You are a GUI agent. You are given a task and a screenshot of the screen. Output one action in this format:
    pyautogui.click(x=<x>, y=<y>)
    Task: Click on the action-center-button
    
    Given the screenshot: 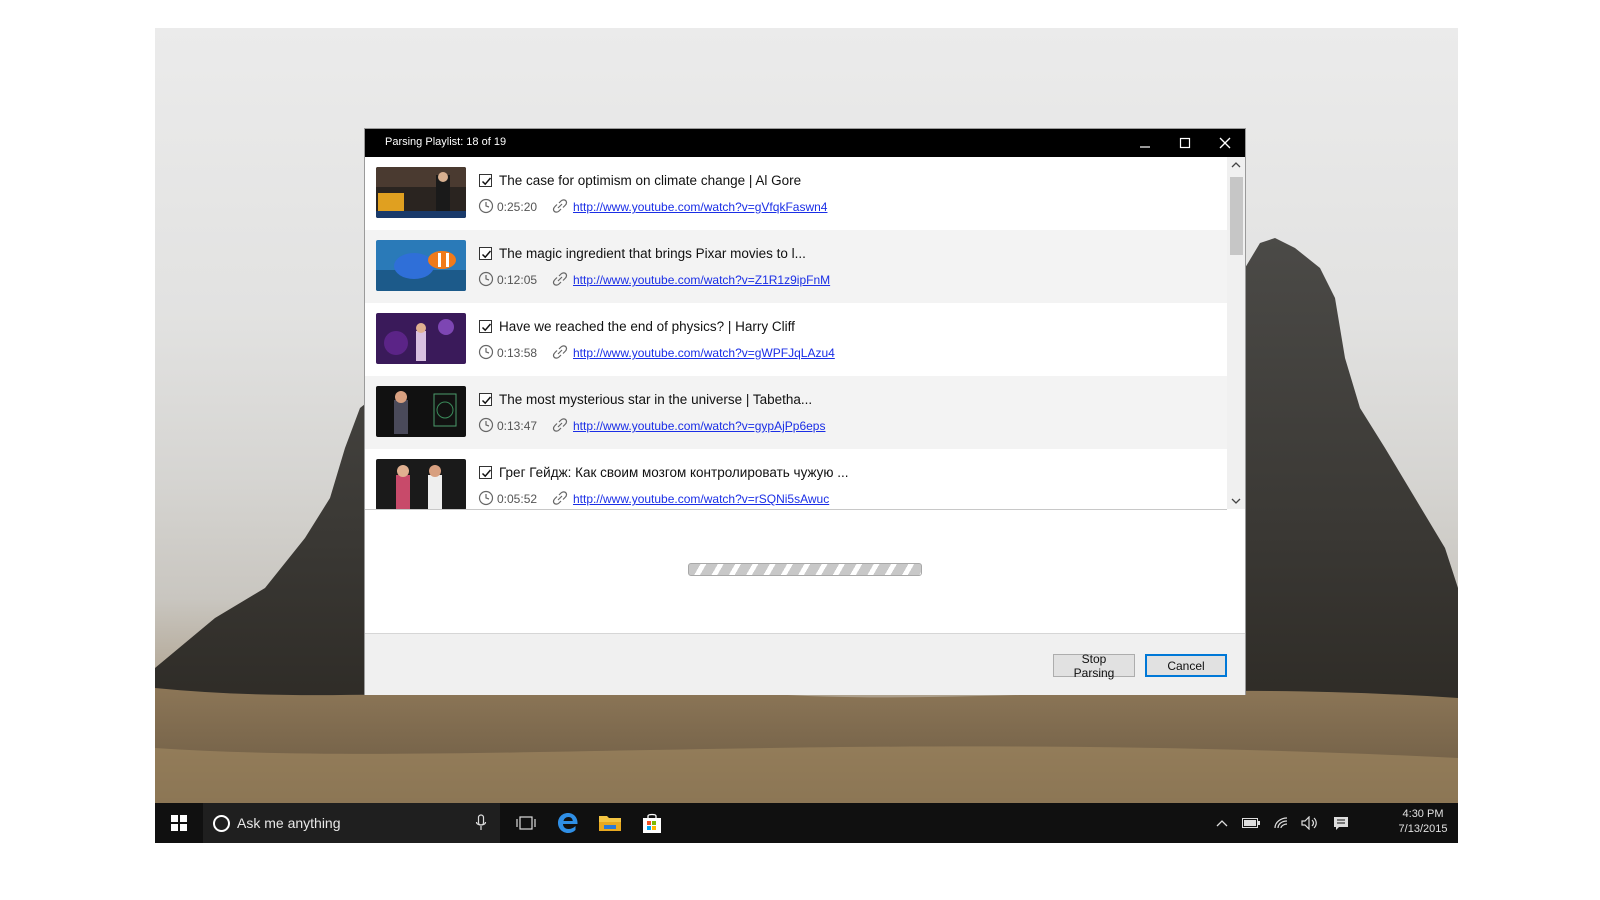 What is the action you would take?
    pyautogui.click(x=1341, y=823)
    